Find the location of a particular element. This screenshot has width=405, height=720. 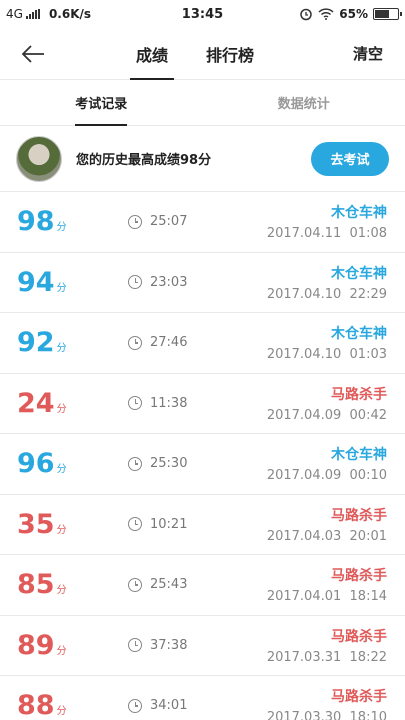

record-score: 92 分 is located at coordinates (59, 342).